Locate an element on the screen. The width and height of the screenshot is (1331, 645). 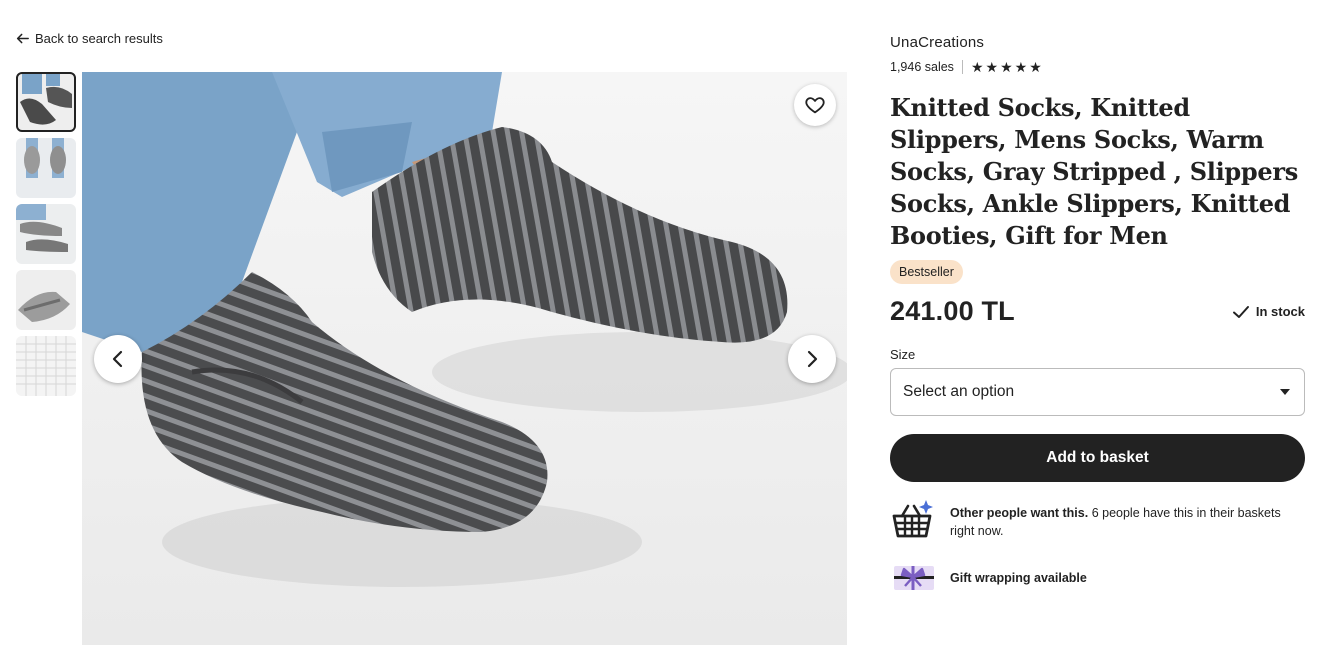
next-image-button is located at coordinates (812, 359).